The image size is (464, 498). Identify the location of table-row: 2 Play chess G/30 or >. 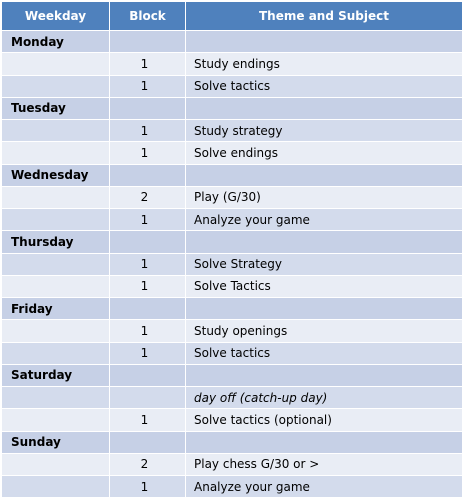
(232, 464).